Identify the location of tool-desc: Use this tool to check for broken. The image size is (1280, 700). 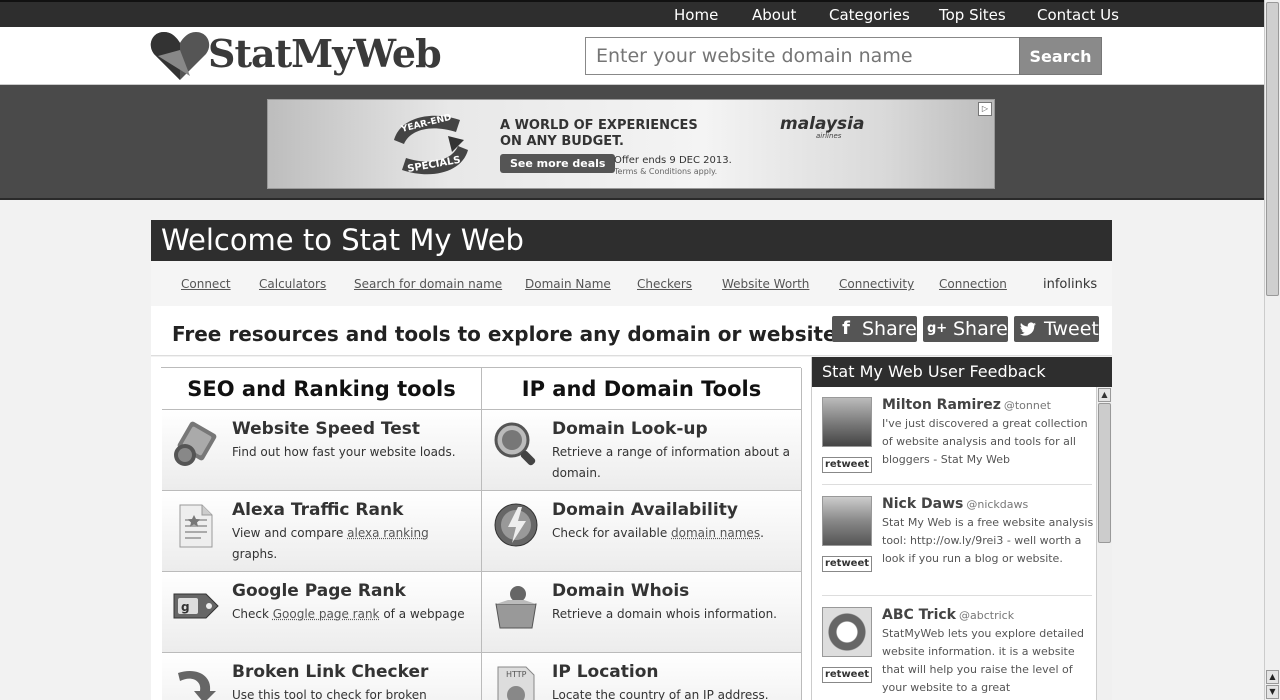
(329, 694).